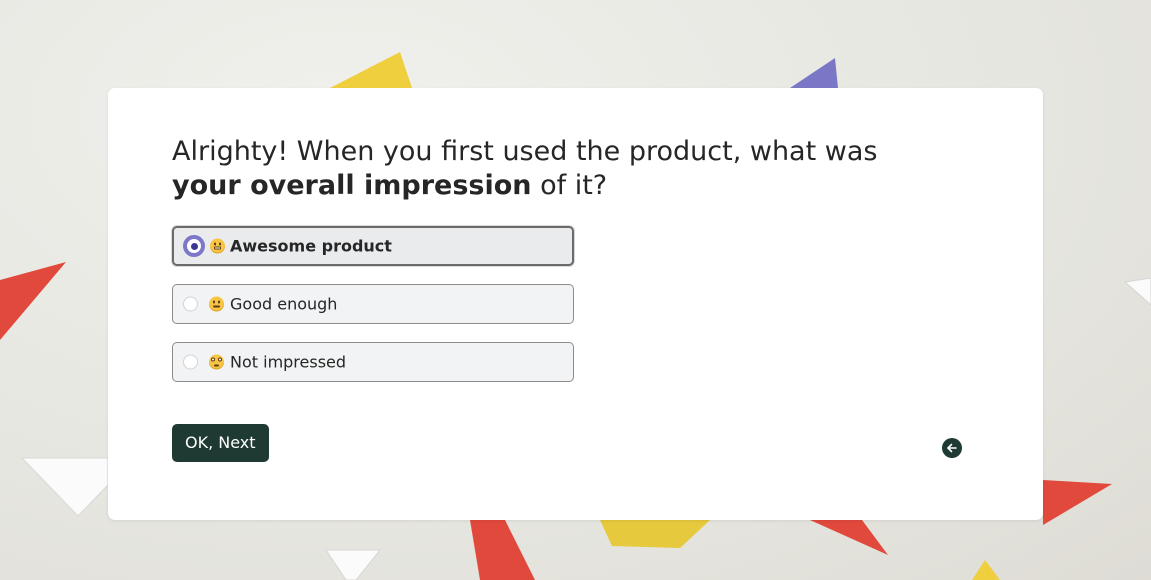  I want to click on option-awesome-product: Awesome product, so click(373, 246).